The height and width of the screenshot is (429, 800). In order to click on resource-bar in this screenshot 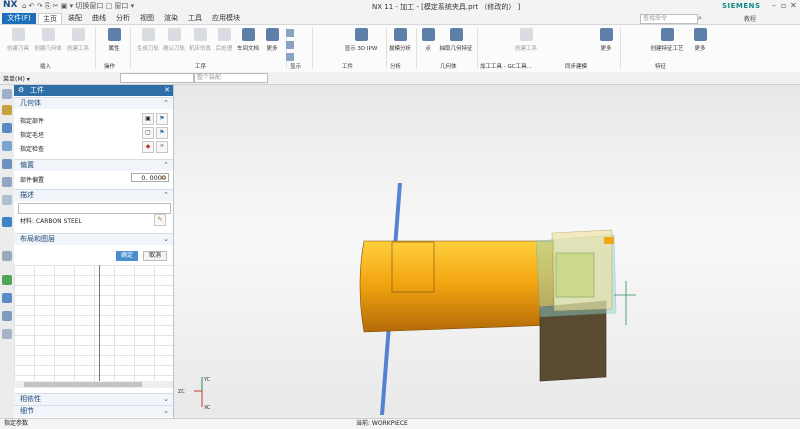, I will do `click(7, 250)`.